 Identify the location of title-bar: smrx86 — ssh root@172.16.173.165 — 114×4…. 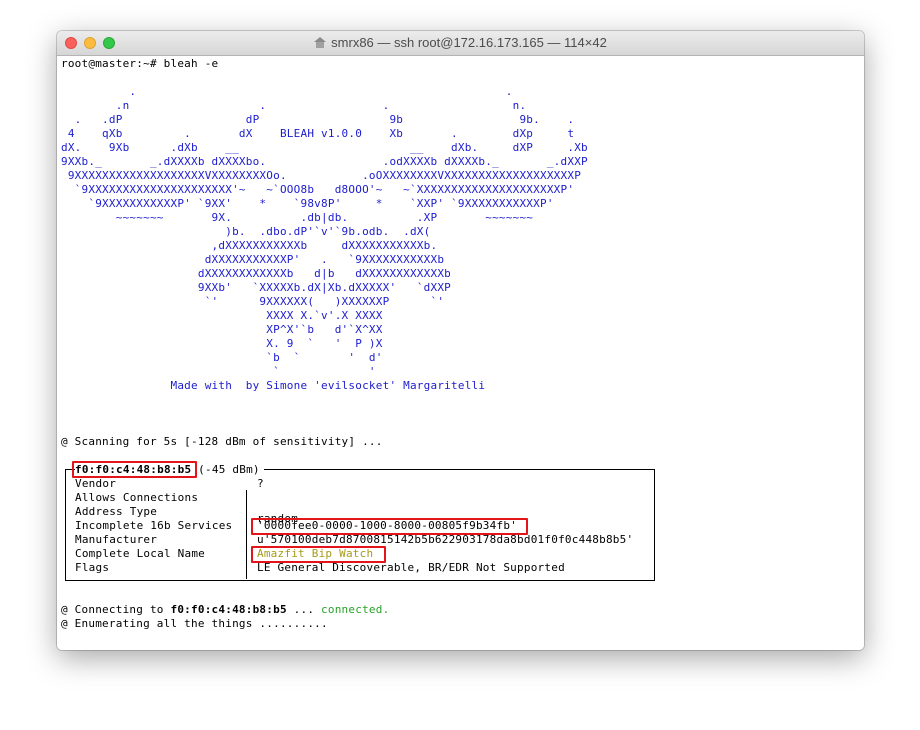
(460, 43).